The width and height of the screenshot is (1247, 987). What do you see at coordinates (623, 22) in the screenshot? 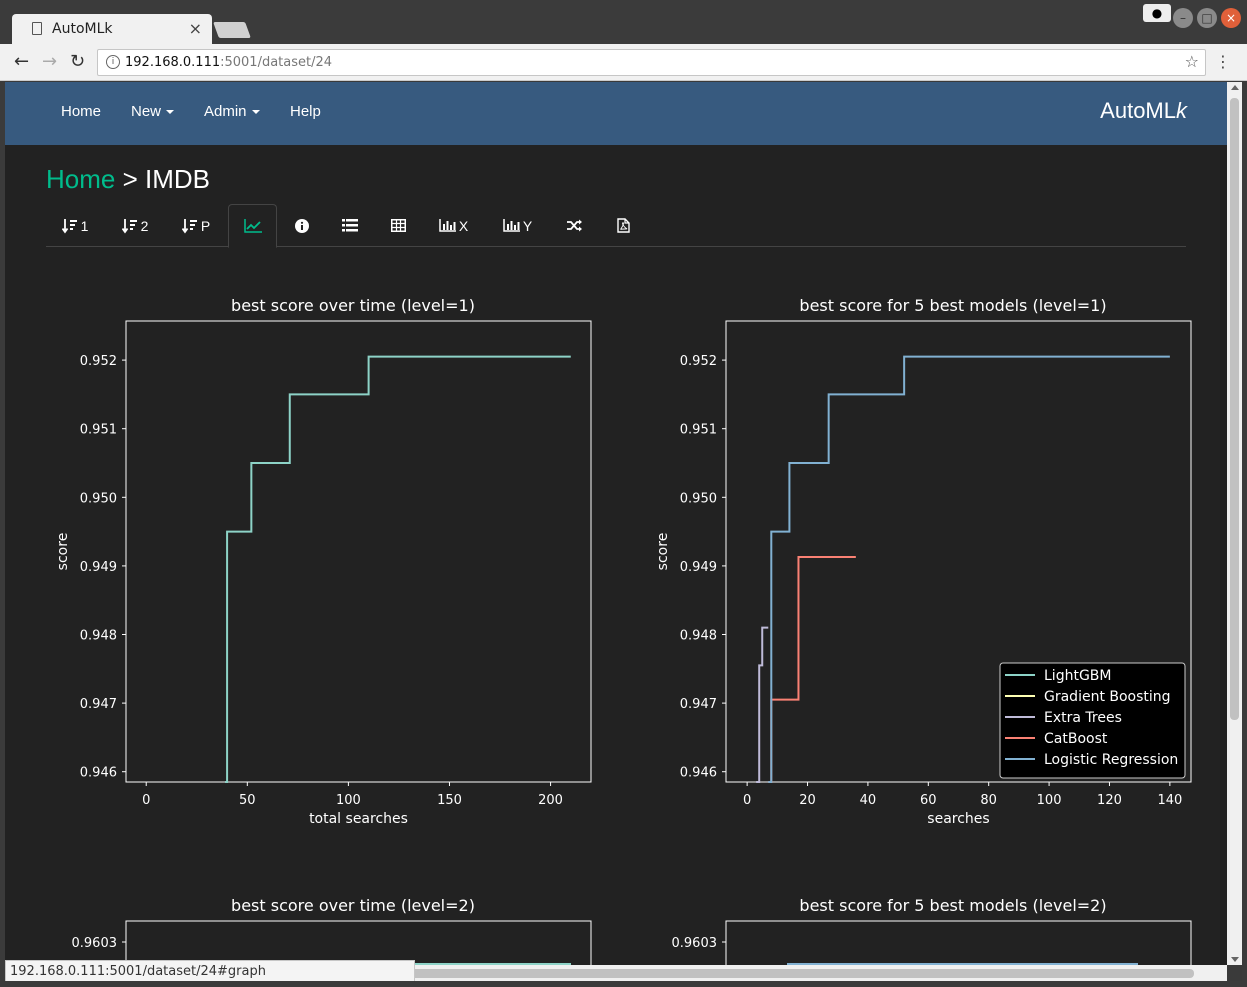
I see `browser-titlebar: AutoMLk × ● – □ ×` at bounding box center [623, 22].